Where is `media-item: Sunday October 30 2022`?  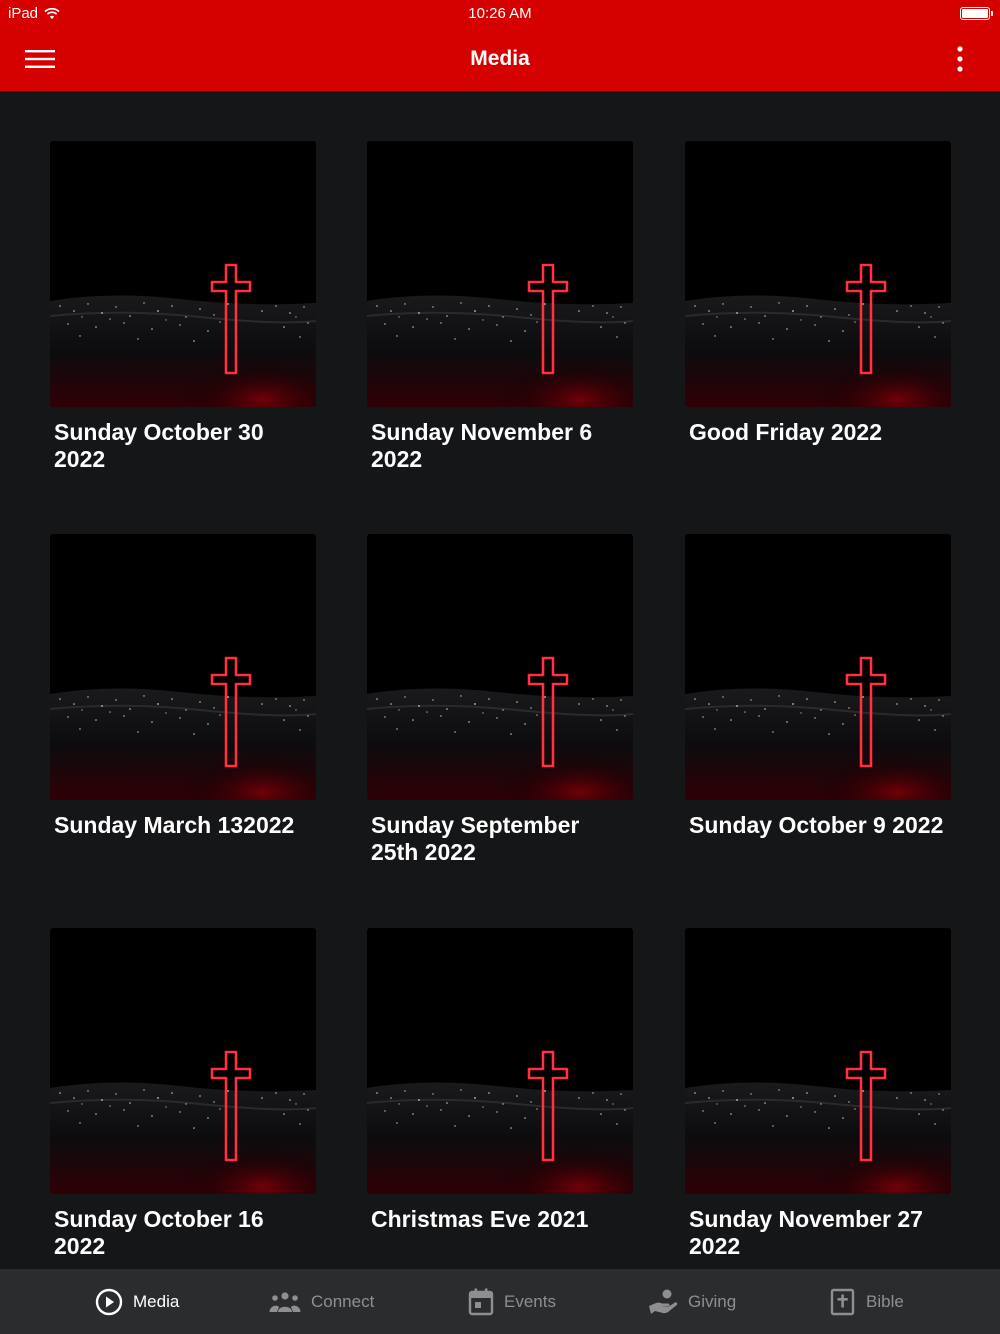
media-item: Sunday October 30 2022 is located at coordinates (183, 307).